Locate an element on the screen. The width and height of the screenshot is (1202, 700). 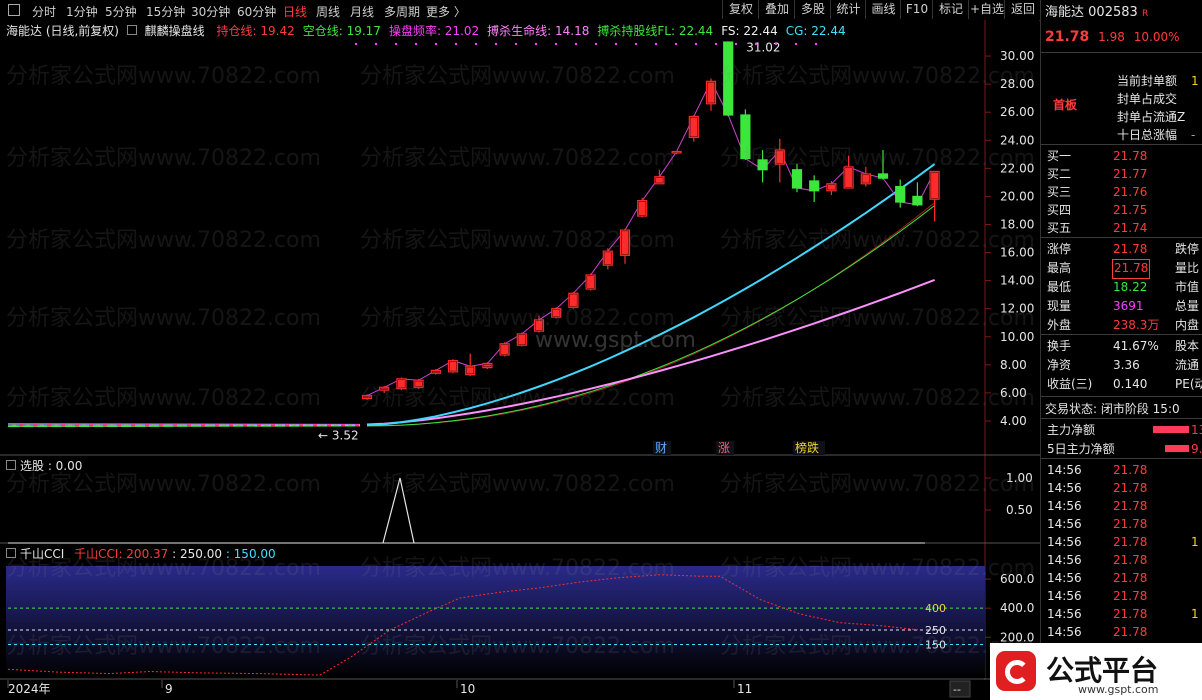
tick-price-2: 21.78 is located at coordinates (1130, 506).